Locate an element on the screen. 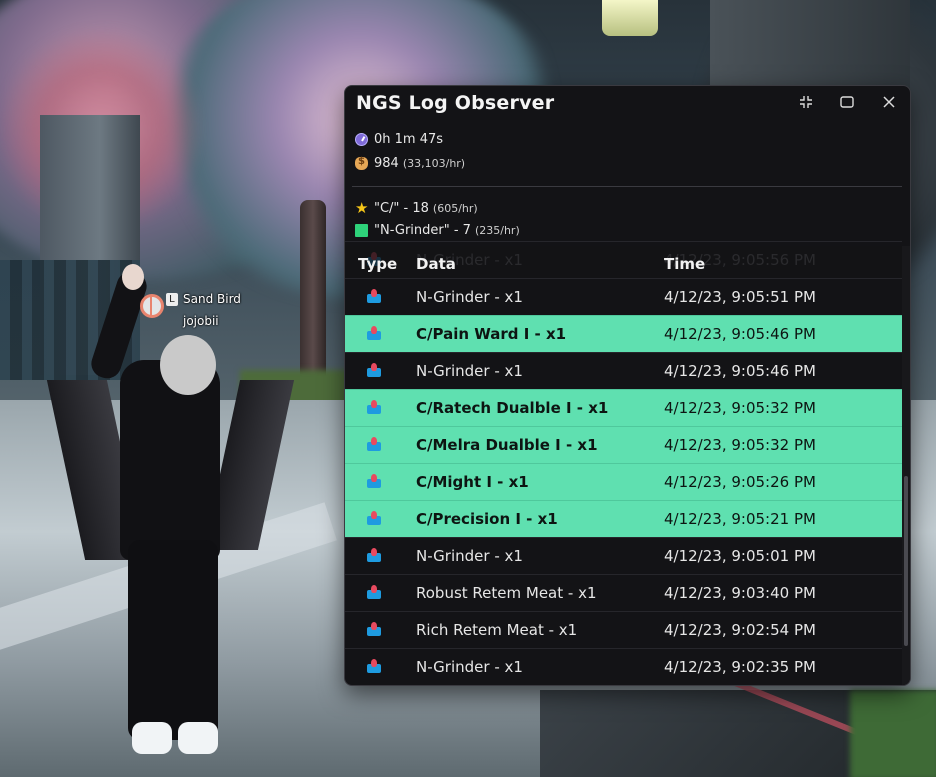 Image resolution: width=936 pixels, height=777 pixels. divider is located at coordinates (627, 186).